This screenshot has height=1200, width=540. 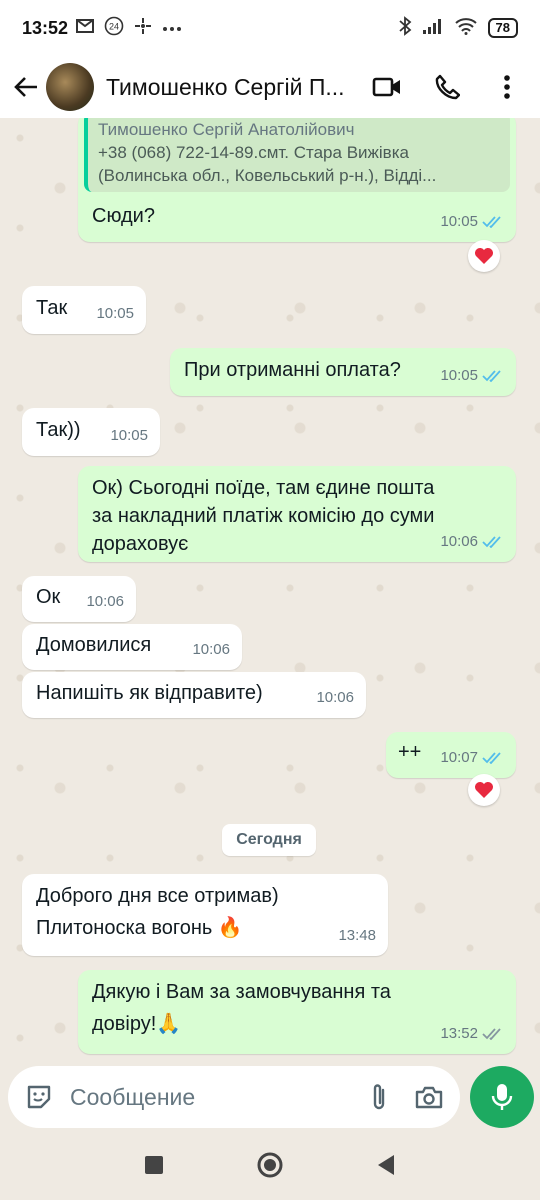 I want to click on message-text: При отриманні оплата?, so click(x=292, y=370).